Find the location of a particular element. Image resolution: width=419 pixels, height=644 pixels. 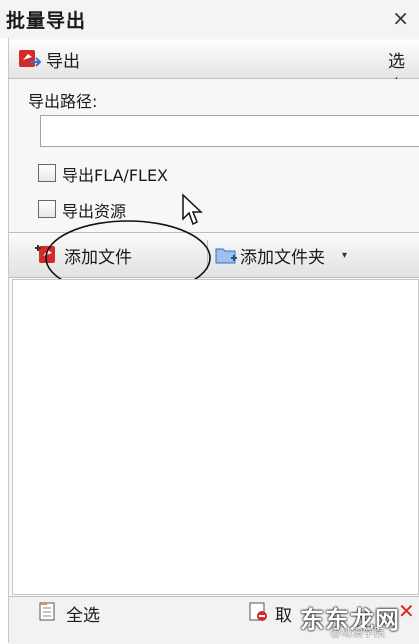

watermark-subtext: @动漫学院 is located at coordinates (357, 632).